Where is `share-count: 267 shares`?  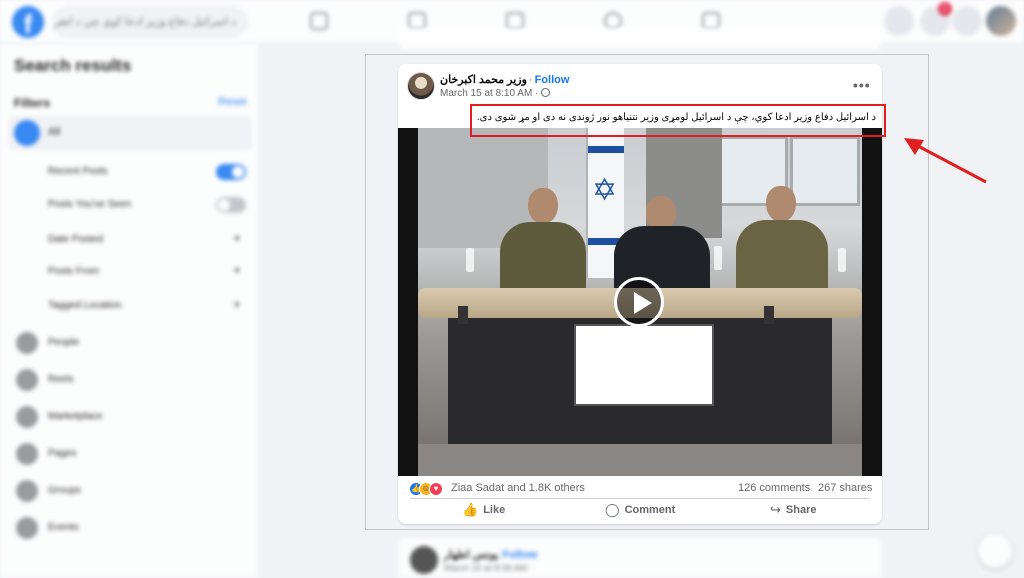
share-count: 267 shares is located at coordinates (845, 488).